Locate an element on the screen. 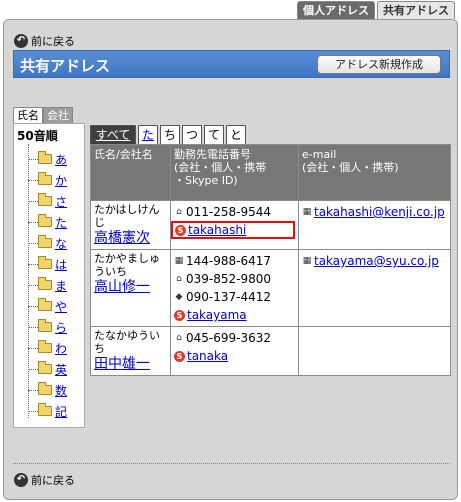 The width and height of the screenshot is (461, 502). tree-item-ka: か is located at coordinates (47, 180).